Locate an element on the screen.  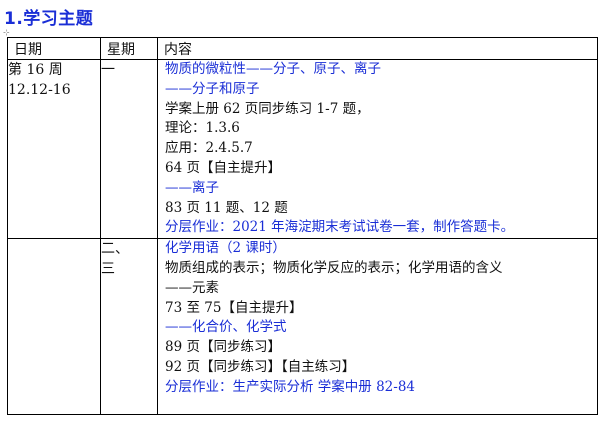
header-content: 内容 is located at coordinates (377, 48).